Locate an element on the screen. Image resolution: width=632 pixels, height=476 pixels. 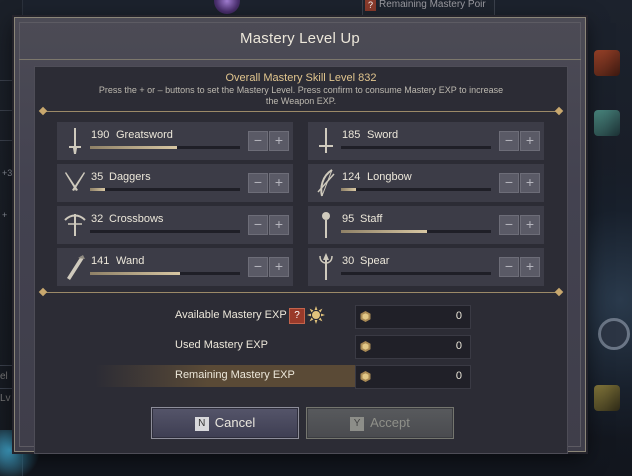
wand-icon is located at coordinates (75, 267).